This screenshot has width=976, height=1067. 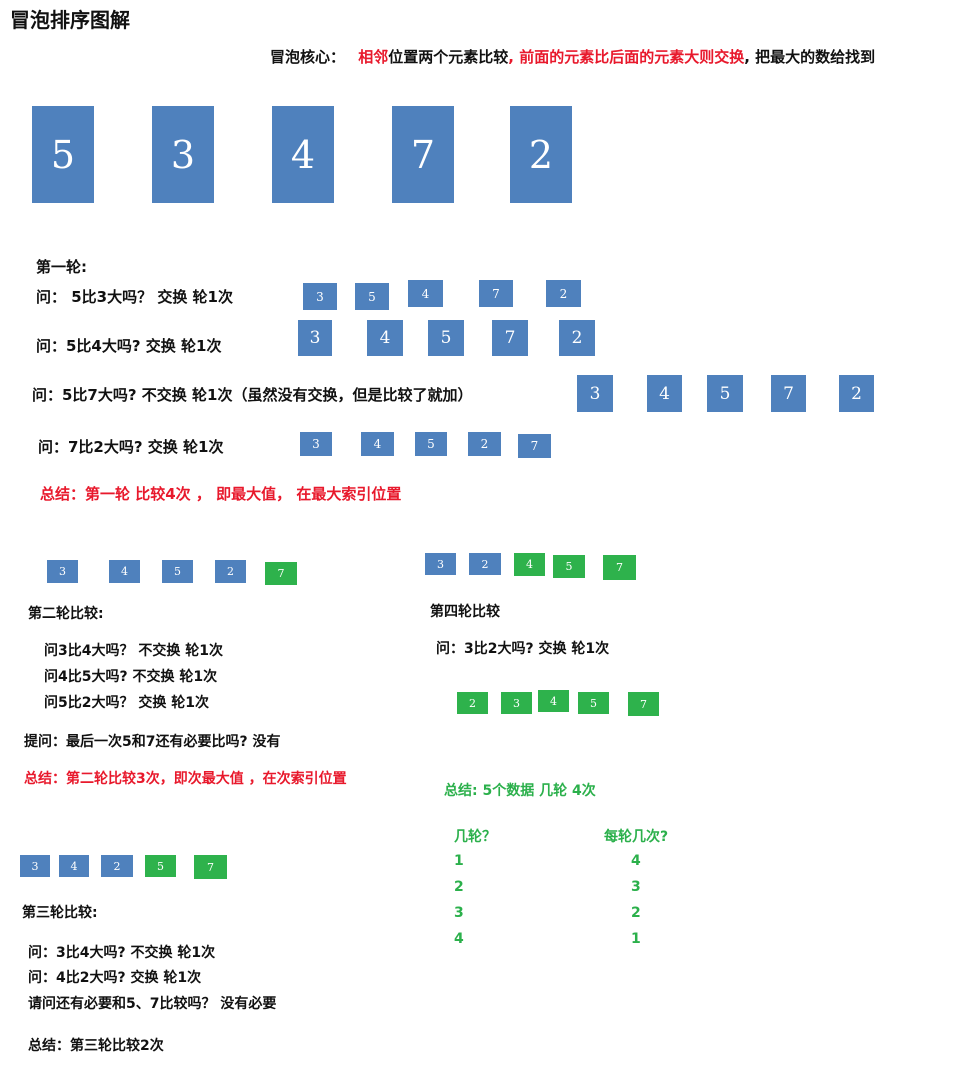 What do you see at coordinates (553, 701) in the screenshot?
I see `round4-after-cell: 4` at bounding box center [553, 701].